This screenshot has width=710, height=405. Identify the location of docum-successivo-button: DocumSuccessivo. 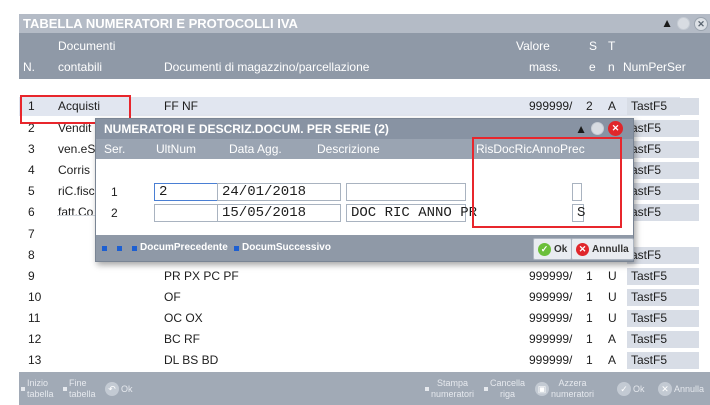
(282, 248).